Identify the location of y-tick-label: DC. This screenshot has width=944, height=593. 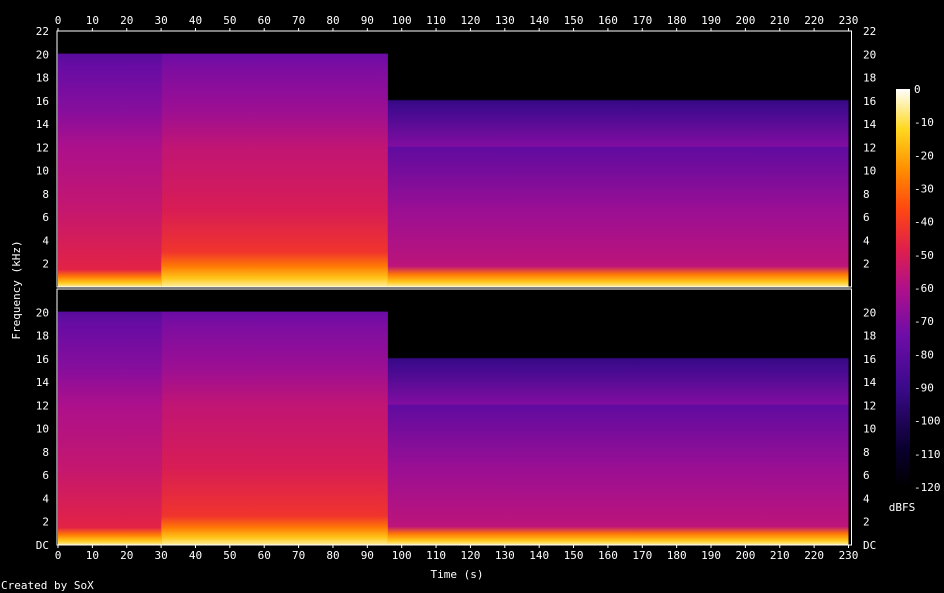
(42, 545).